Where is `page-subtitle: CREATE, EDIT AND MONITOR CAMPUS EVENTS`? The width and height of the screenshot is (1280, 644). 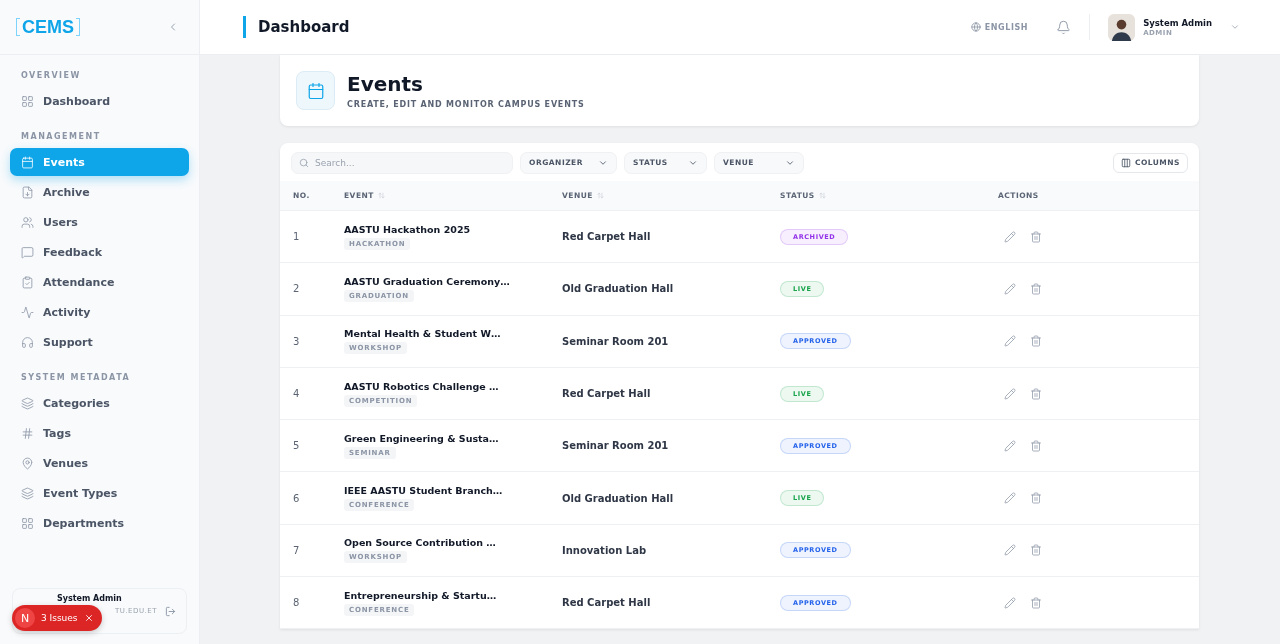 page-subtitle: CREATE, EDIT AND MONITOR CAMPUS EVENTS is located at coordinates (466, 104).